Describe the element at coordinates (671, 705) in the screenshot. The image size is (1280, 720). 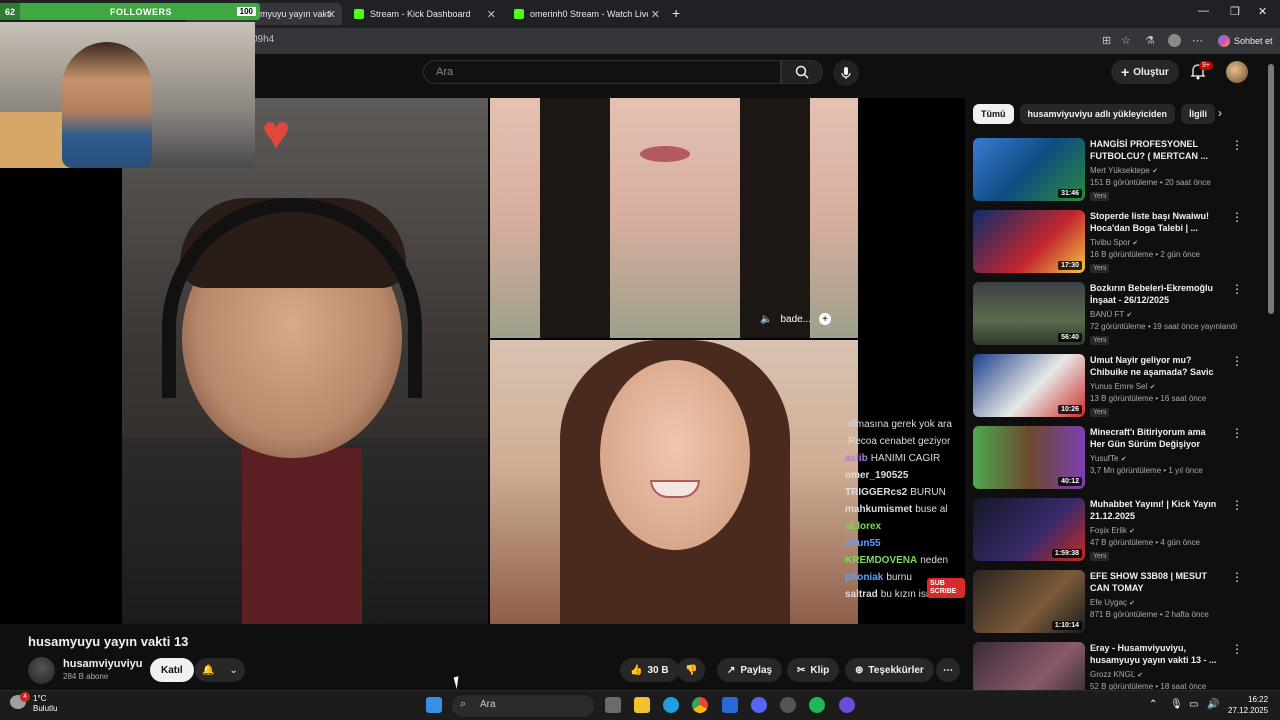
I see `edge-icon` at that location.